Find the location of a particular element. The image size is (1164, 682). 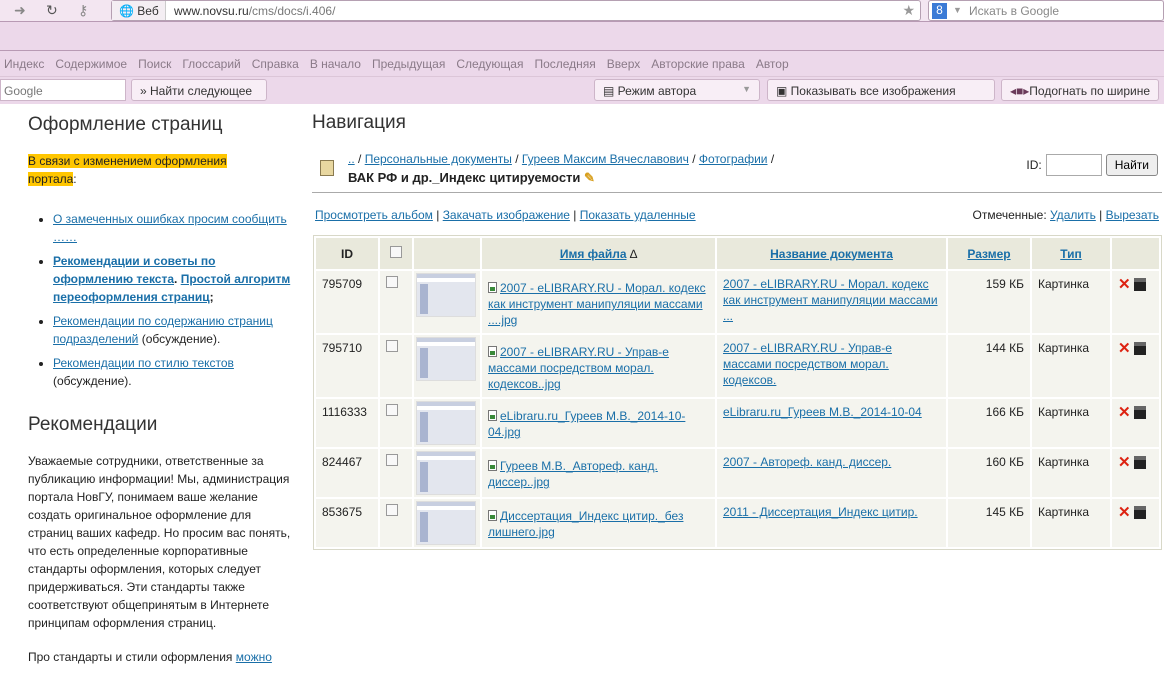

show-deleted-link: Показать удаленные is located at coordinates (638, 215).